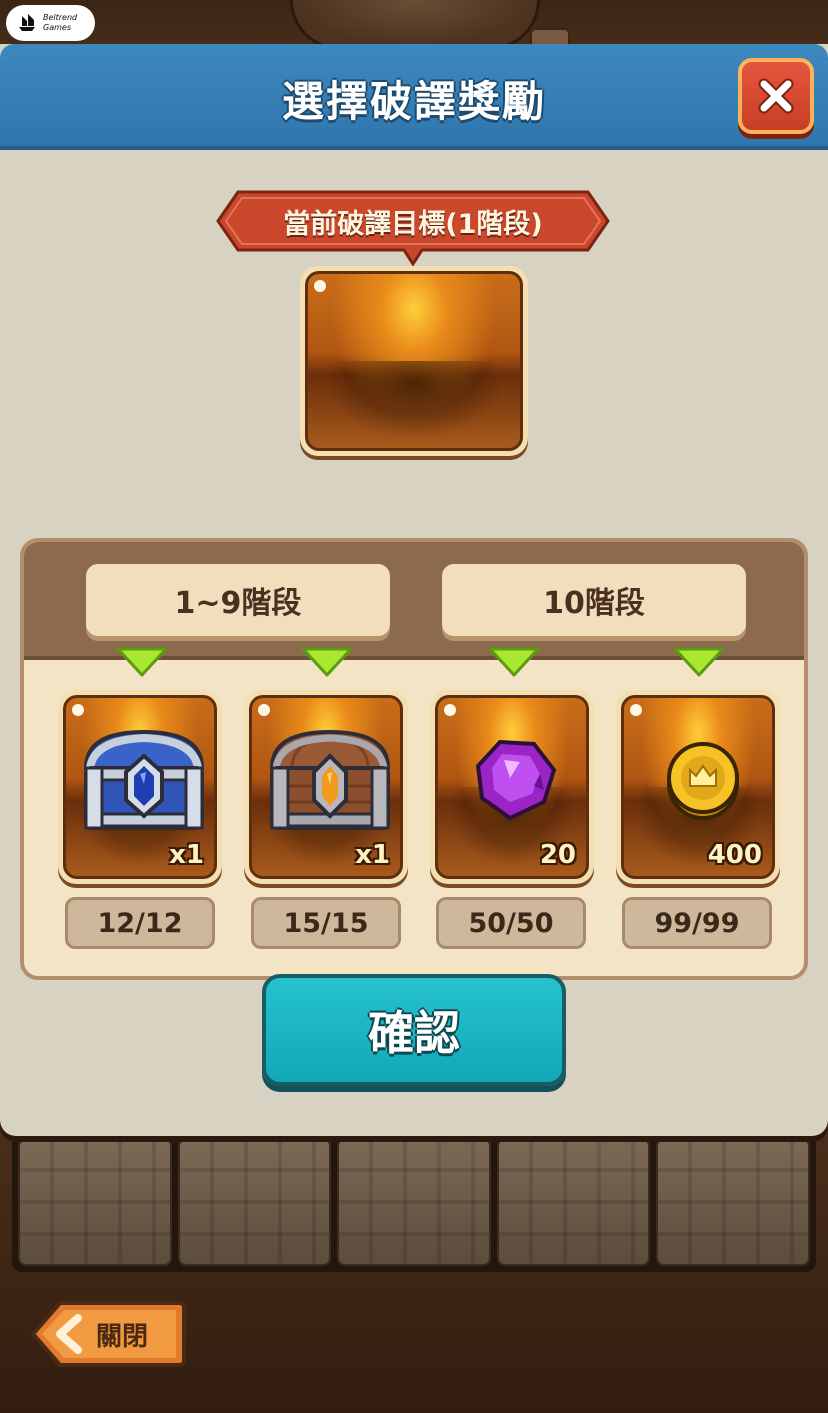 This screenshot has height=1413, width=828. Describe the element at coordinates (144, 779) in the screenshot. I see `sapphire-chest-icon` at that location.